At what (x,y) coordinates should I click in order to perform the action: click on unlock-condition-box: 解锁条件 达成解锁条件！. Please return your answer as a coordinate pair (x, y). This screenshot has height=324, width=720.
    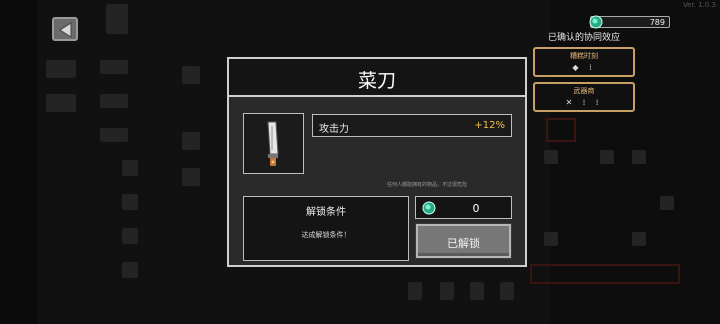
    Looking at the image, I should click on (326, 228).